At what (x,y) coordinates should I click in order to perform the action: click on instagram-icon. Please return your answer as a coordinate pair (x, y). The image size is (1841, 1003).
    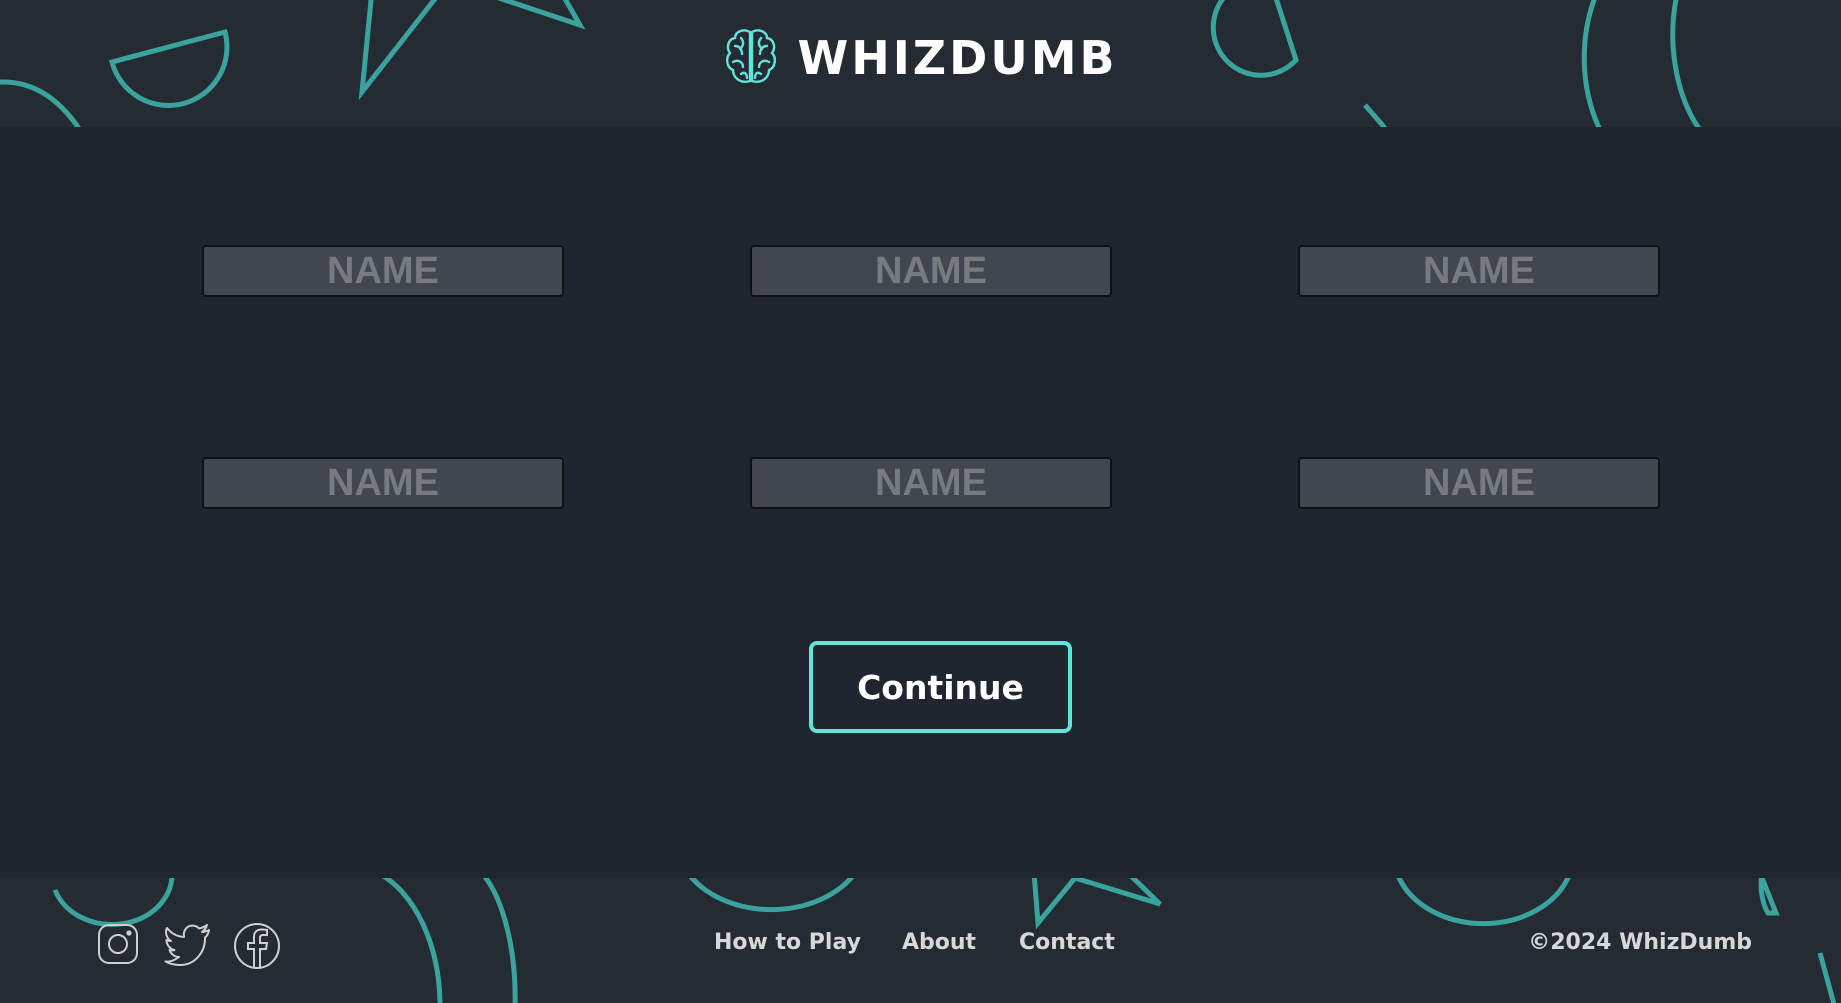
    Looking at the image, I should click on (118, 944).